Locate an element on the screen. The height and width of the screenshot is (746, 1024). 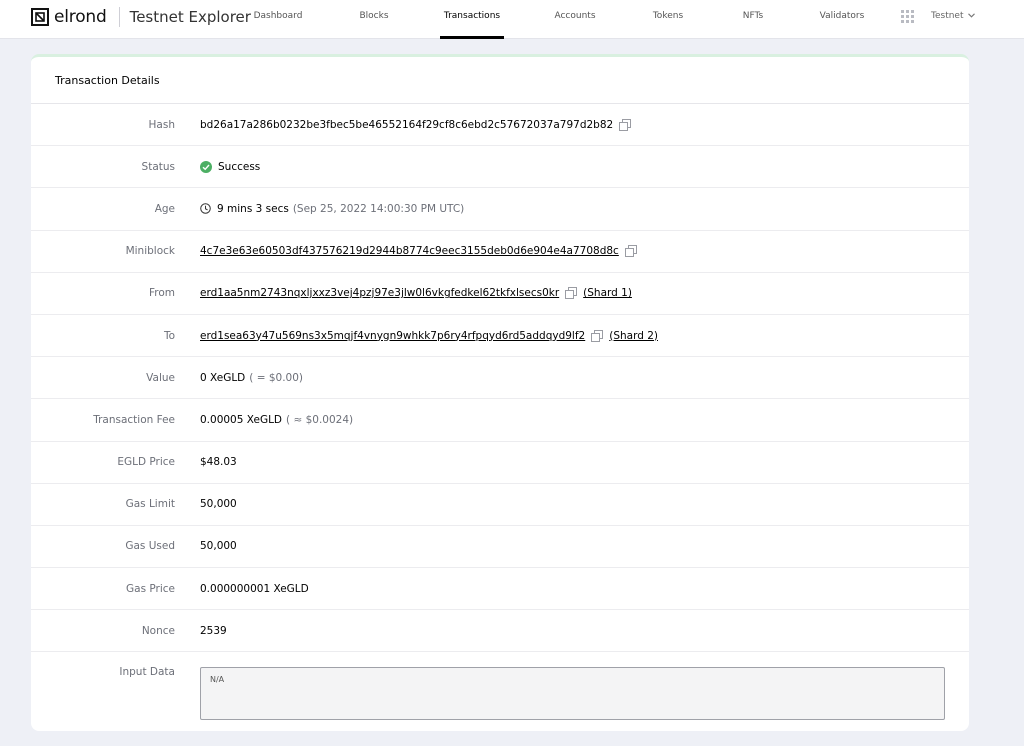
from-label: From is located at coordinates (161, 293).